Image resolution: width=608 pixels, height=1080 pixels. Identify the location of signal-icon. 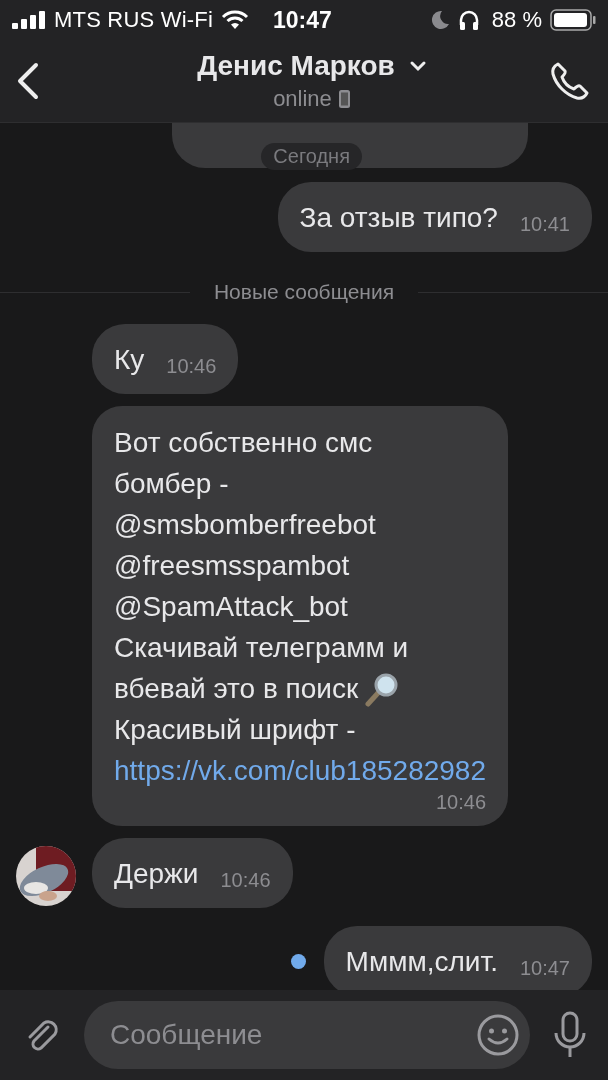
(29, 20).